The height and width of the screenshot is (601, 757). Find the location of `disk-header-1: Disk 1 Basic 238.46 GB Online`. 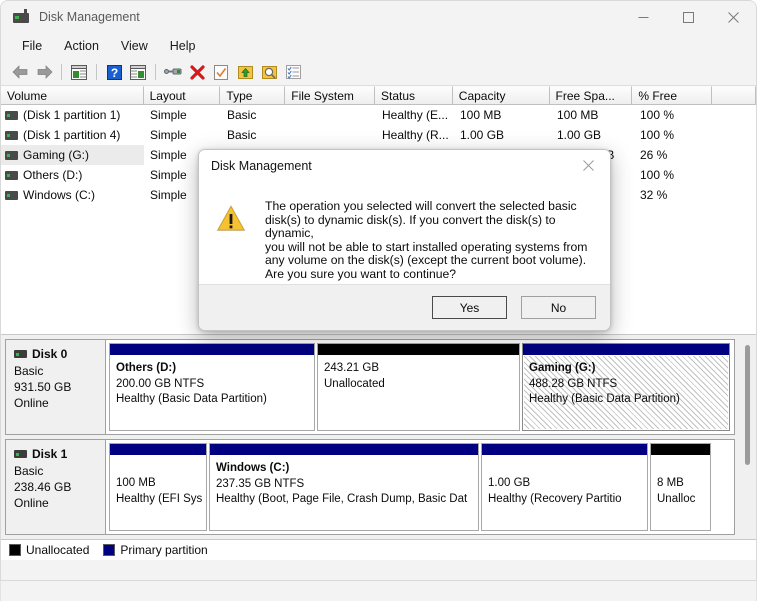

disk-header-1: Disk 1 Basic 238.46 GB Online is located at coordinates (55, 487).